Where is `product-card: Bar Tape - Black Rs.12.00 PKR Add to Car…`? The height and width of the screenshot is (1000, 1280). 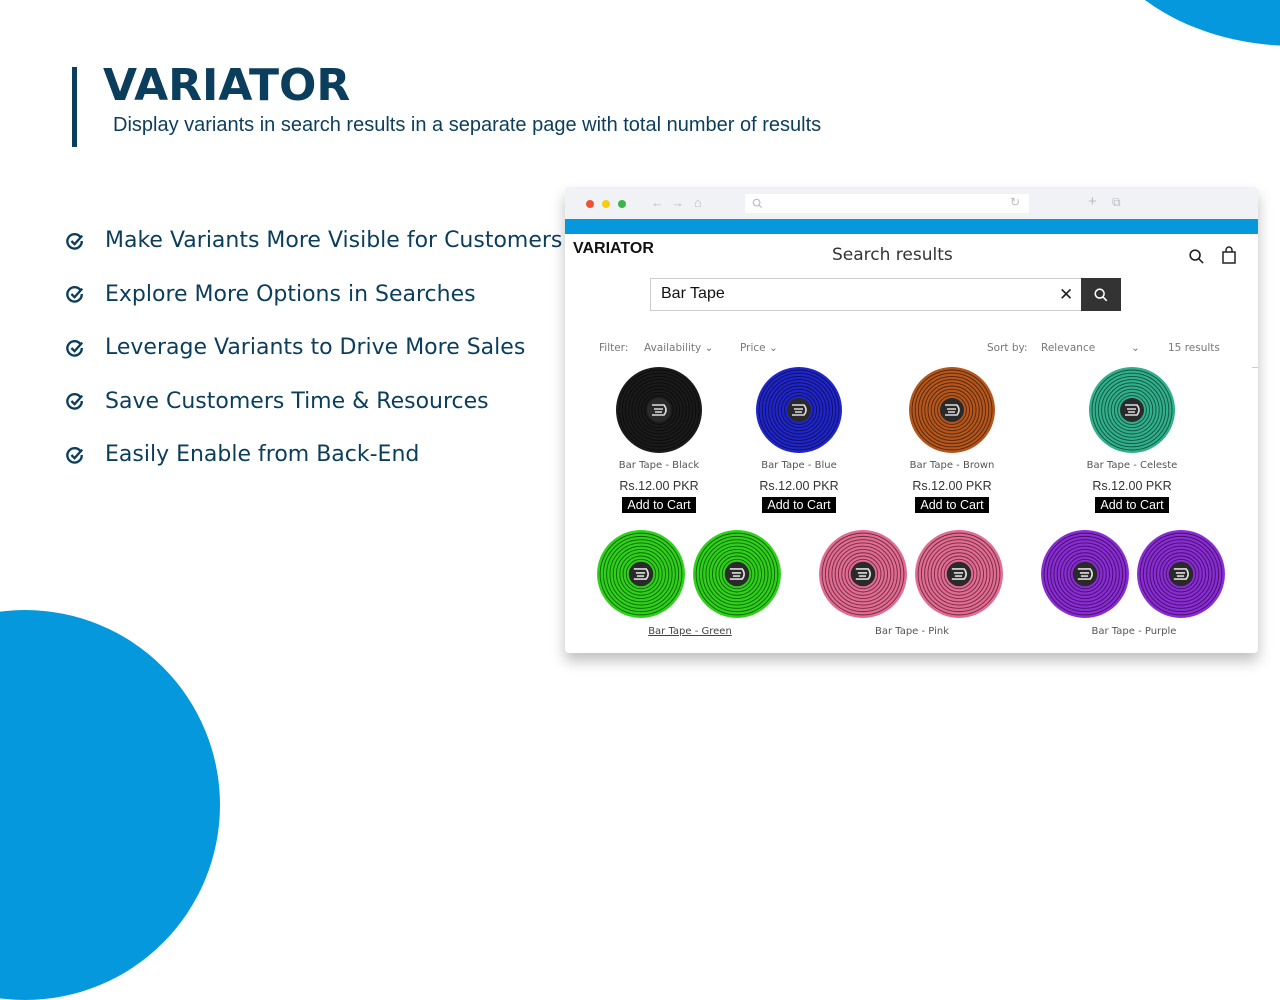
product-card: Bar Tape - Black Rs.12.00 PKR Add to Car… is located at coordinates (659, 439).